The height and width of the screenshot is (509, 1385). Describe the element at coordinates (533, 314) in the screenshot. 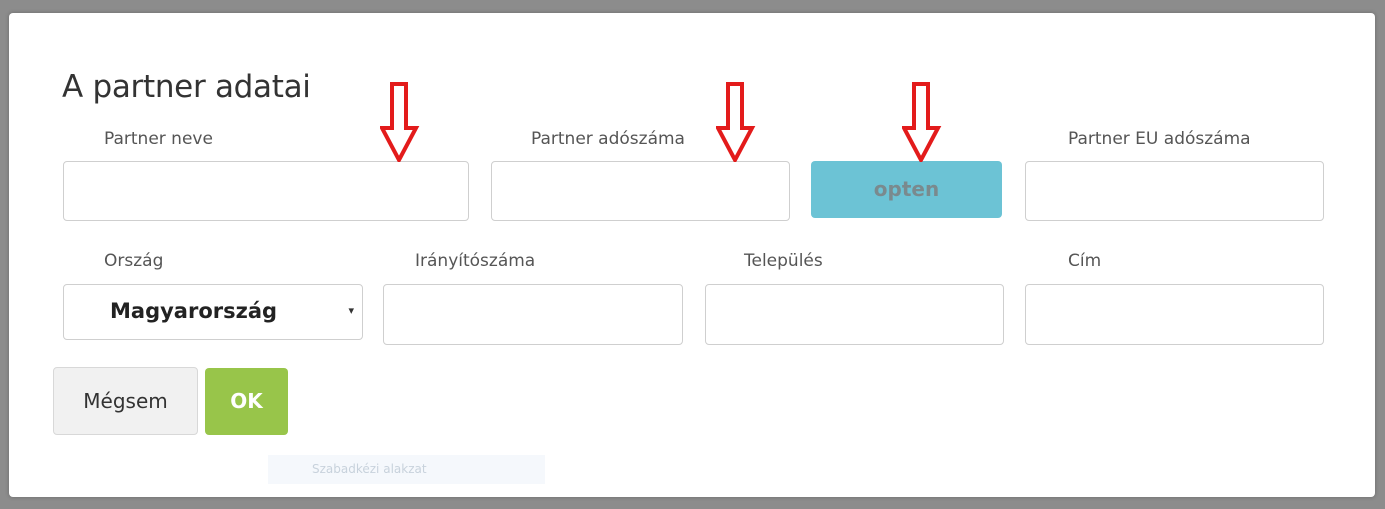

I see `zip-input` at that location.